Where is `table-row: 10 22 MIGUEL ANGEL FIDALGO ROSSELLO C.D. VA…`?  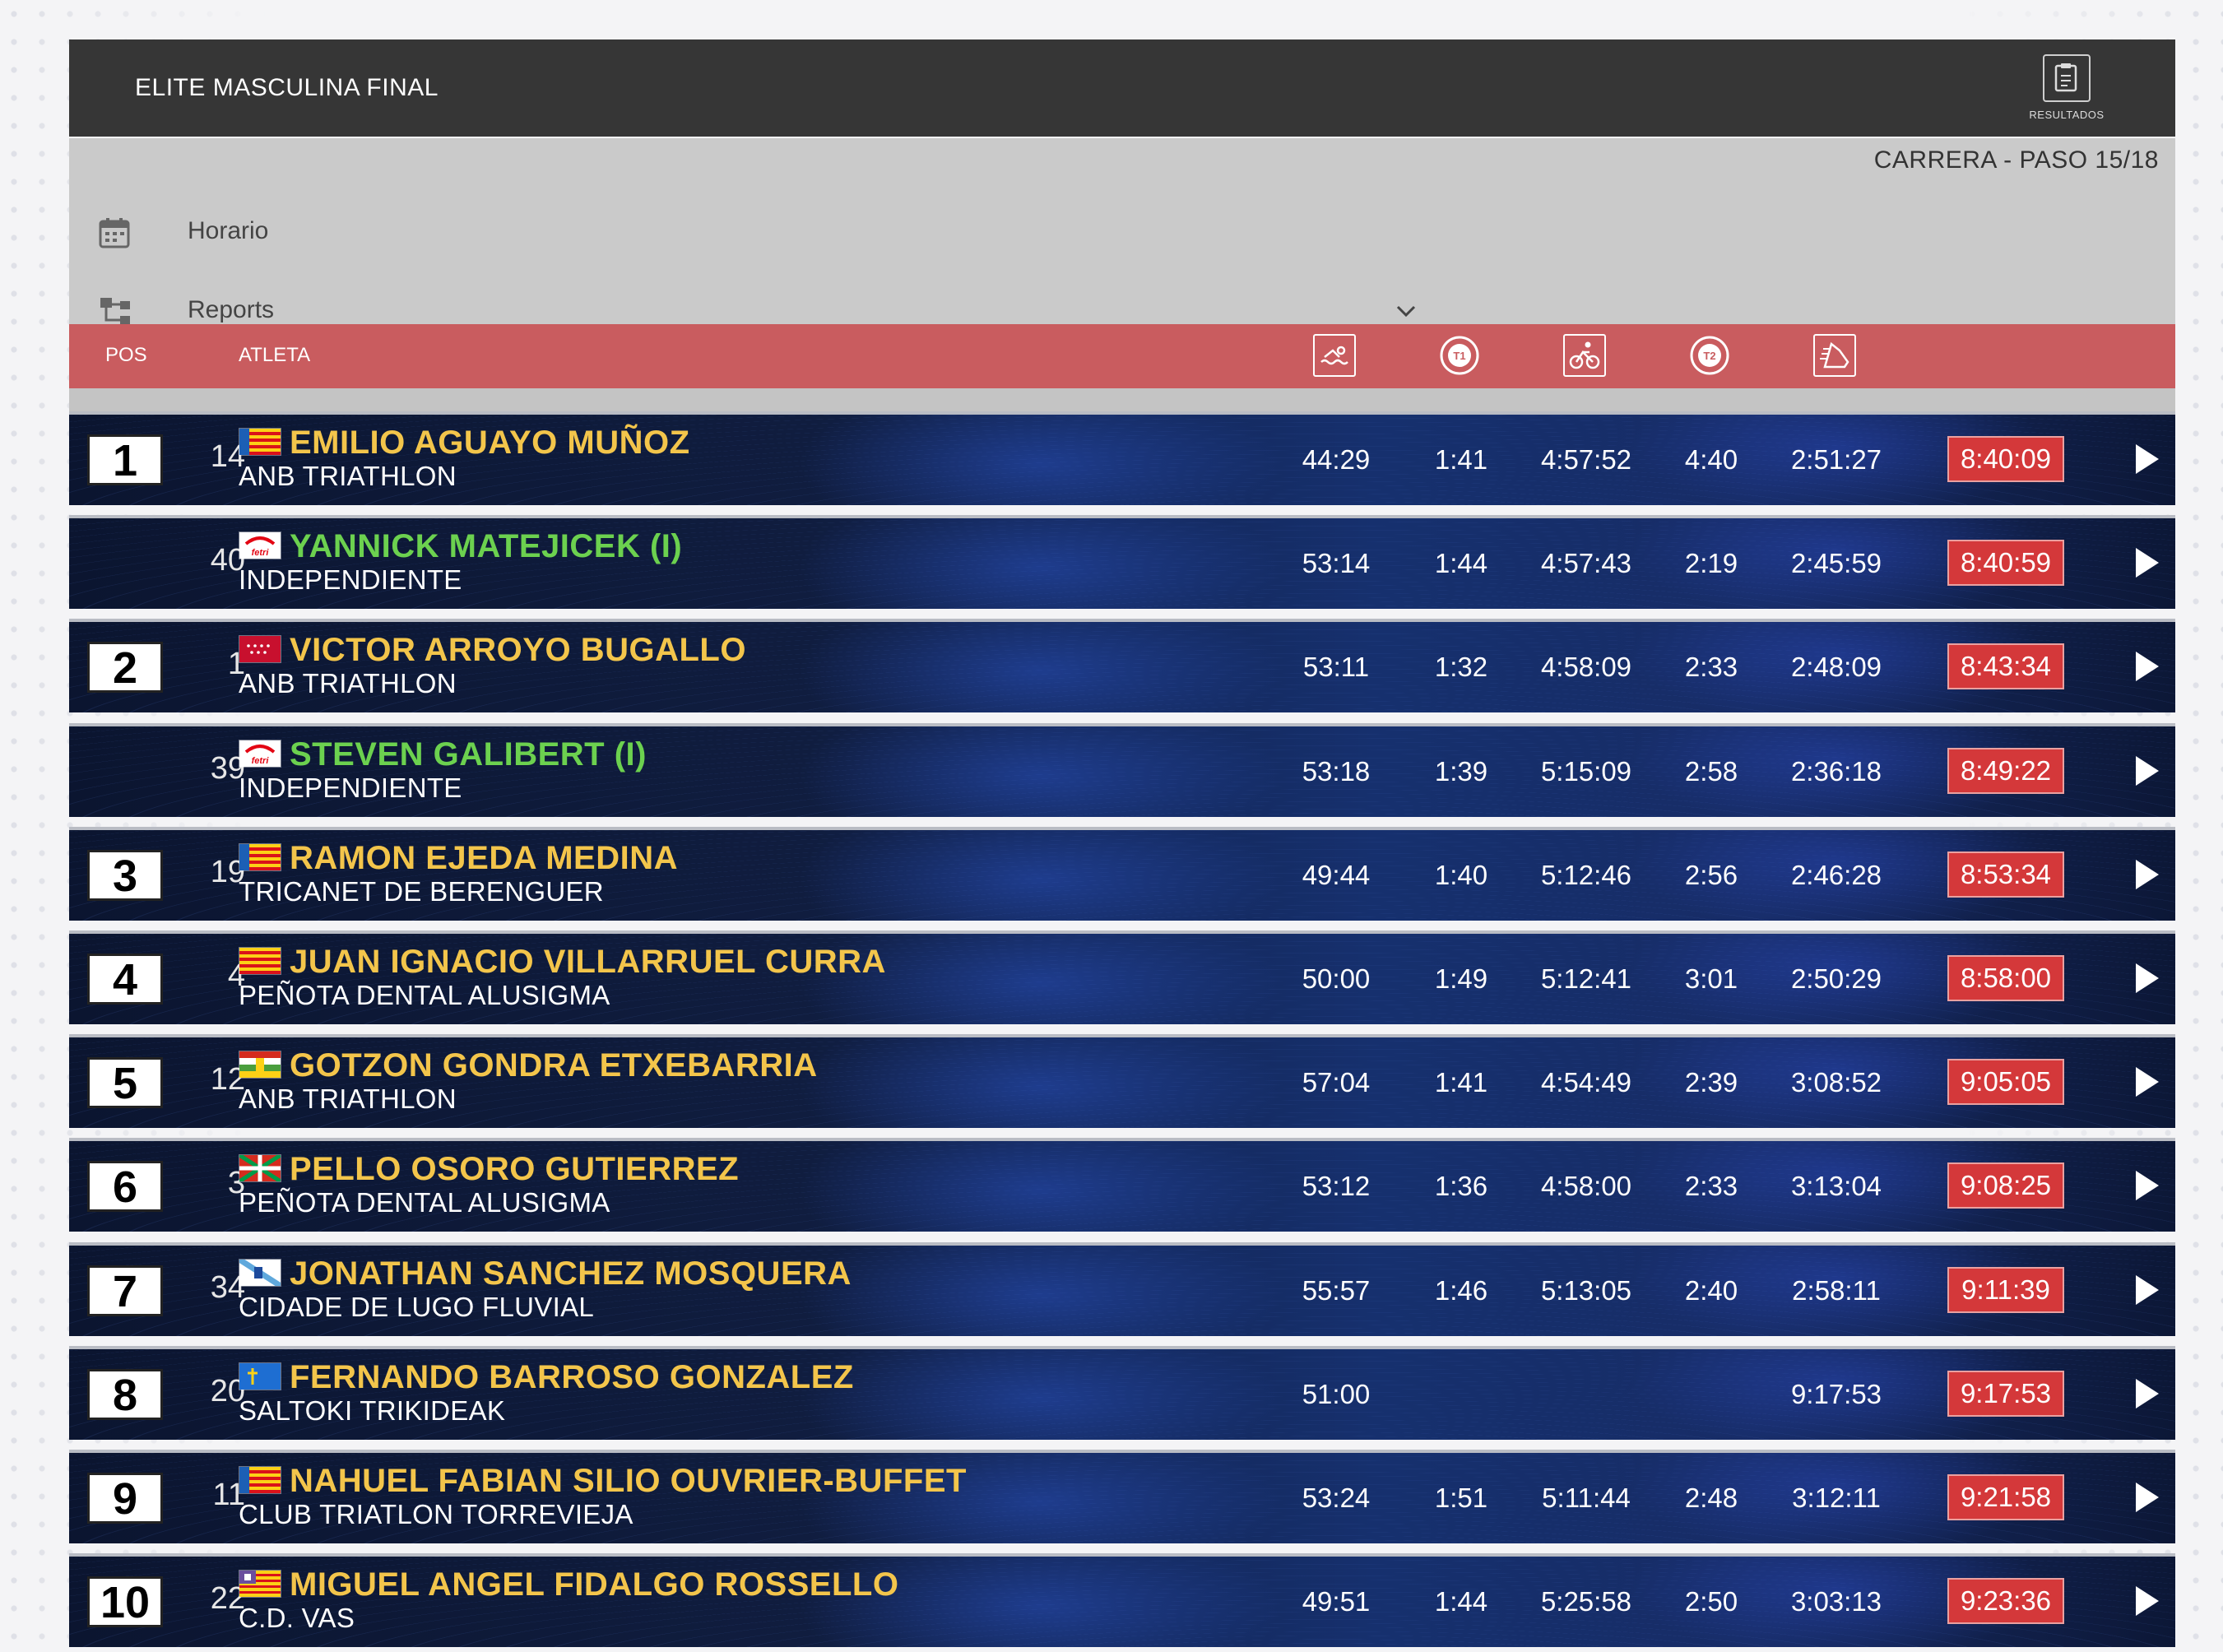
table-row: 10 22 MIGUEL ANGEL FIDALGO ROSSELLO C.D. VA… is located at coordinates (1122, 1600).